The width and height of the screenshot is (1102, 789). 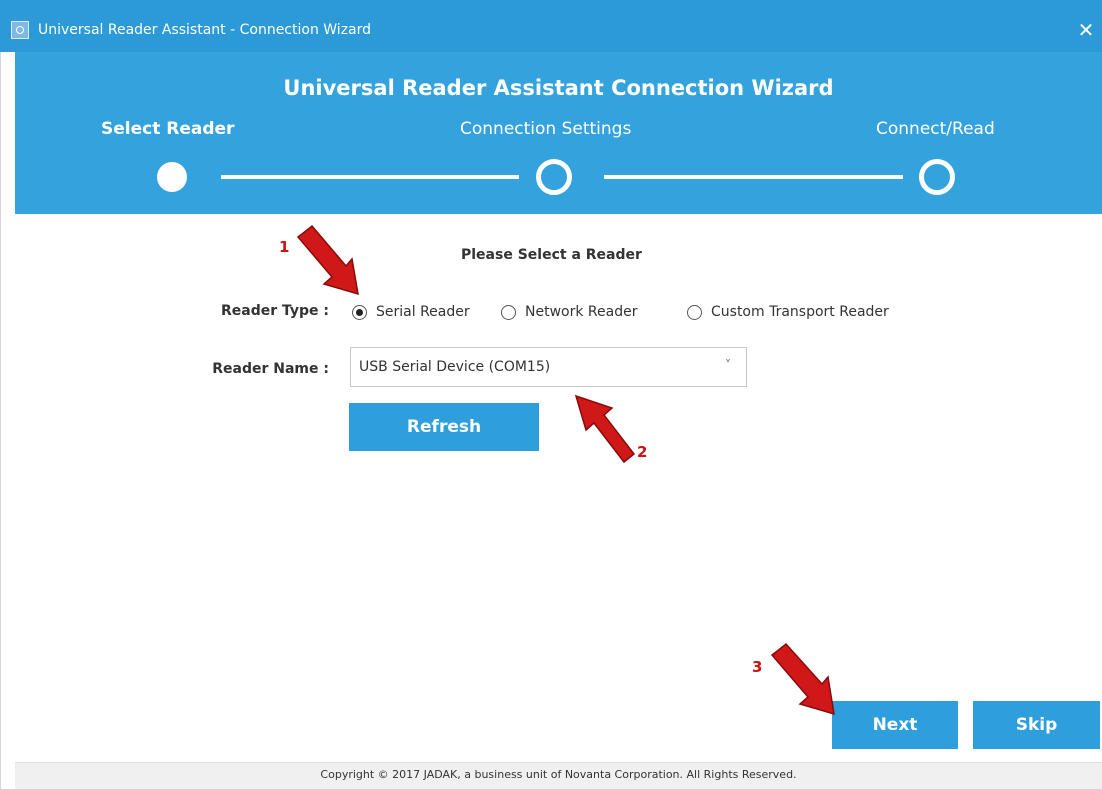 What do you see at coordinates (642, 452) in the screenshot?
I see `annotation-number-2: 2` at bounding box center [642, 452].